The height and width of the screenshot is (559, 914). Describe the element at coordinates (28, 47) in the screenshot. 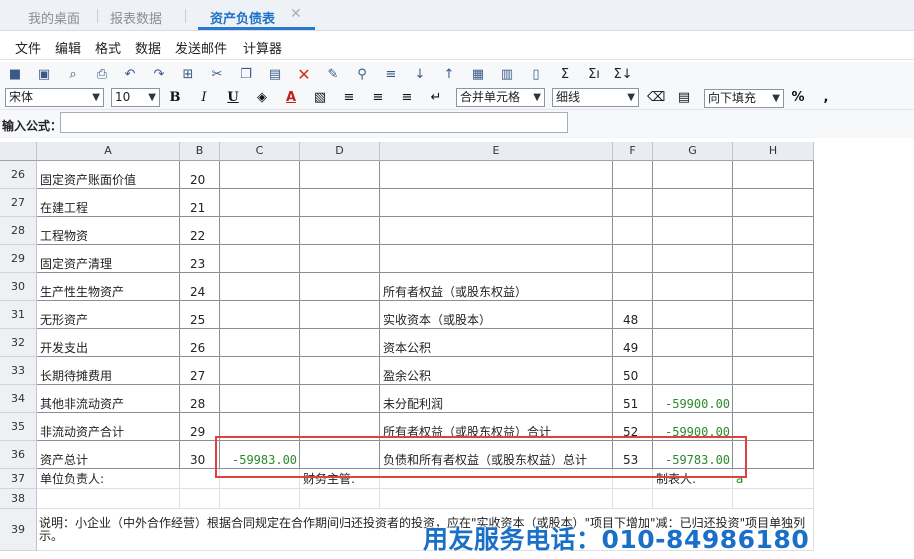

I see `menu-file: 文件` at that location.